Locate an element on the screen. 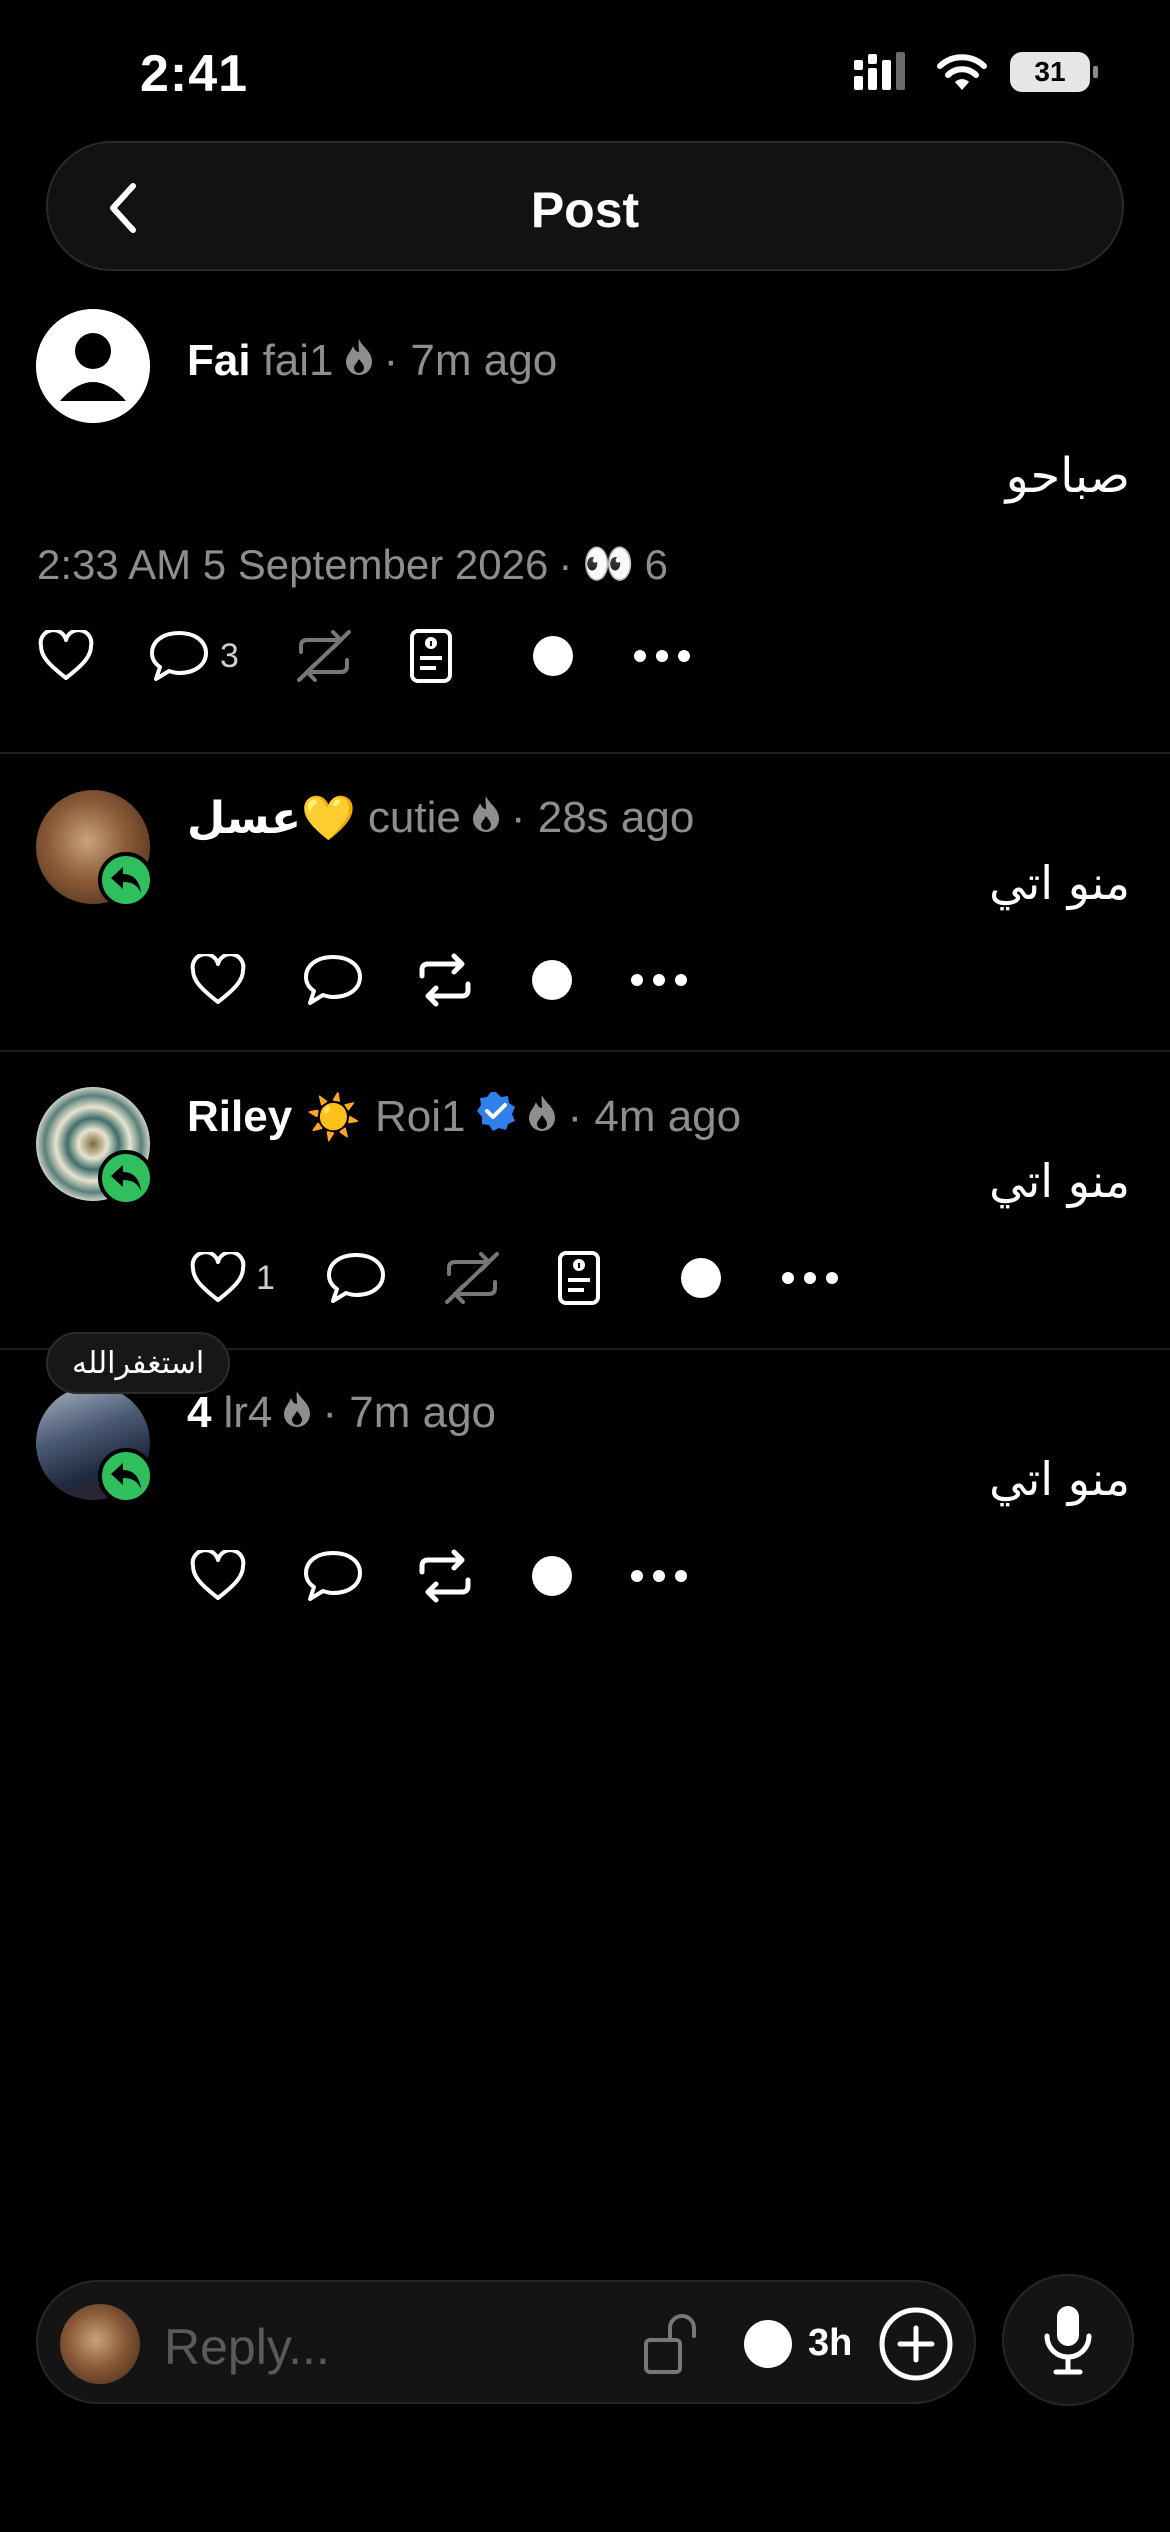 The width and height of the screenshot is (1170, 2532). status-tooltip: استغفرالله is located at coordinates (138, 1363).